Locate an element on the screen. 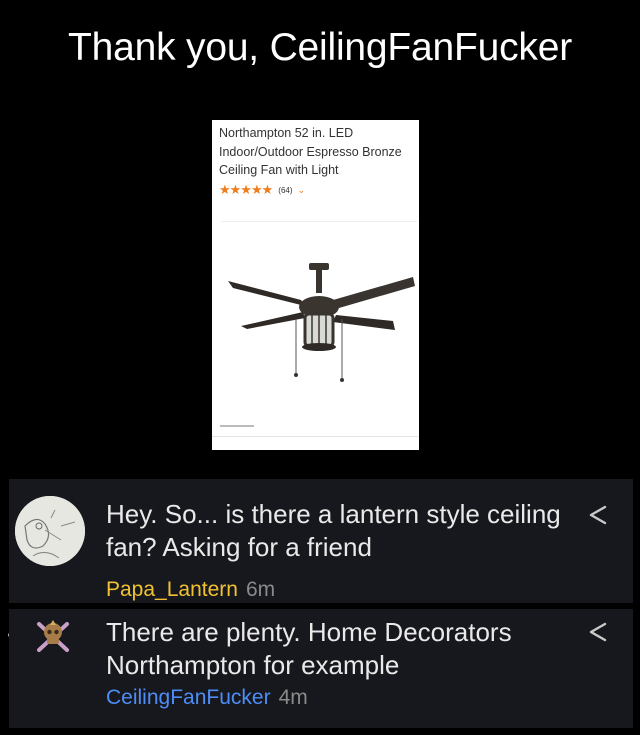  username: Papa_Lantern is located at coordinates (172, 589).